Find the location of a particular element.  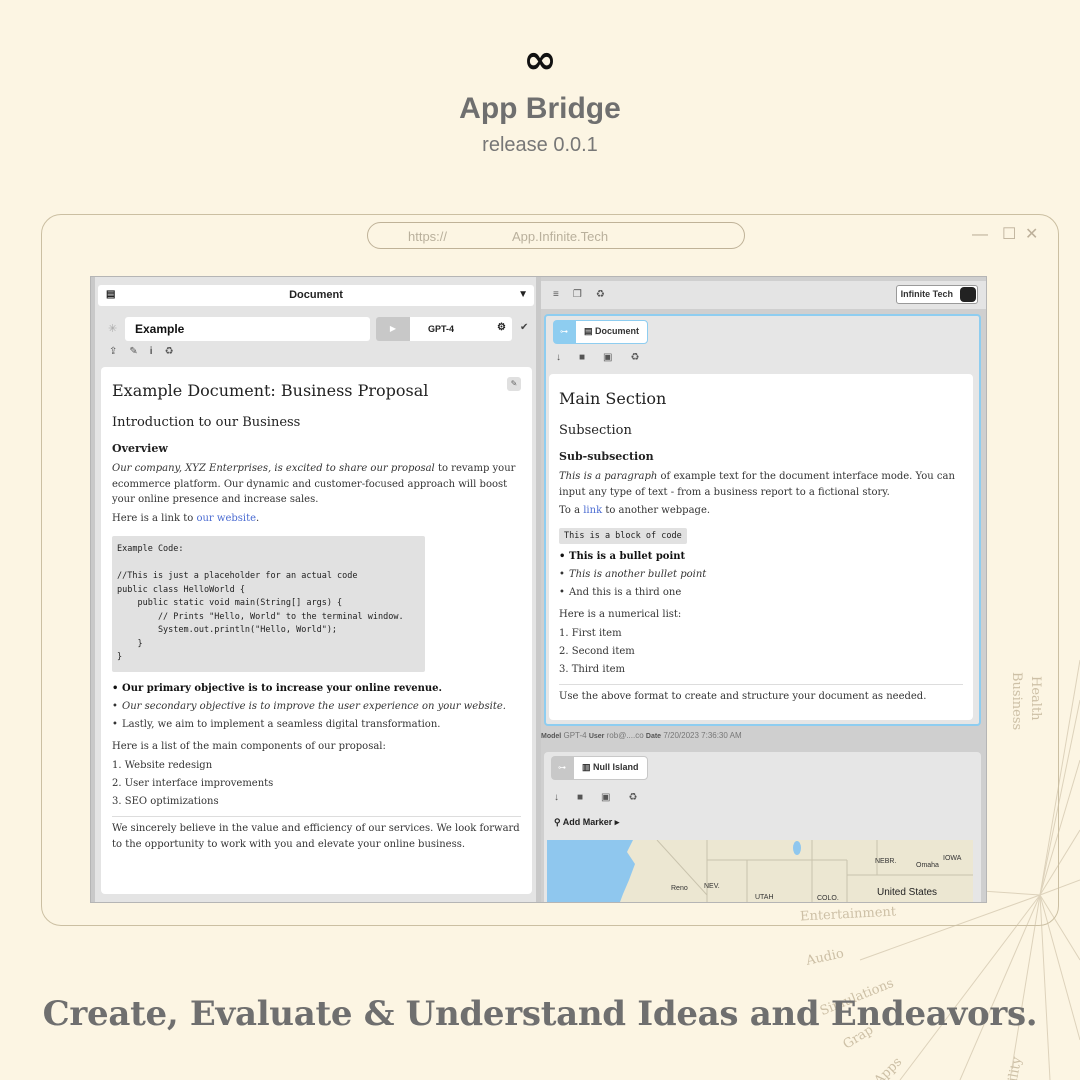

url-bar: https:// App.Infinite.Tech is located at coordinates (556, 235).